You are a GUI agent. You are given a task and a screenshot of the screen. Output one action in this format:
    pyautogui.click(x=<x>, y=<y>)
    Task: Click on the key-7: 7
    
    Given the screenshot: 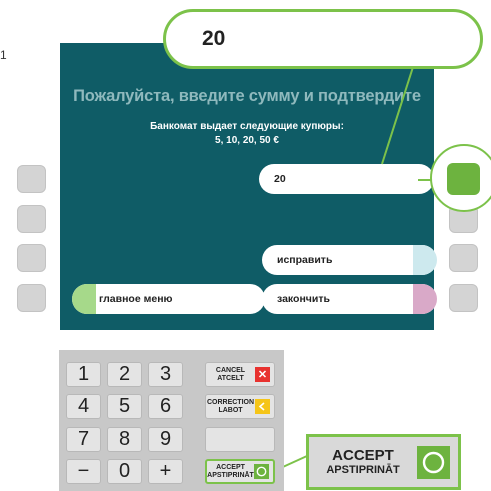 What is the action you would take?
    pyautogui.click(x=83, y=439)
    